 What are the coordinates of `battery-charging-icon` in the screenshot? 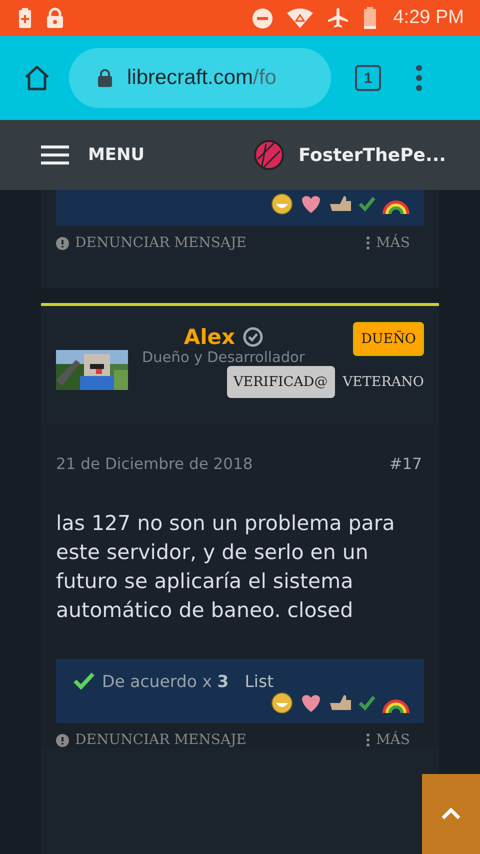 It's located at (25, 18).